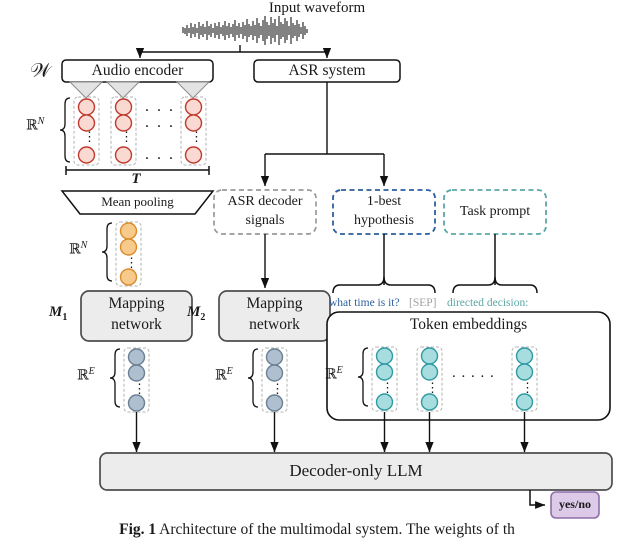  What do you see at coordinates (488, 303) in the screenshot?
I see `prompt-token-text: directed decision:` at bounding box center [488, 303].